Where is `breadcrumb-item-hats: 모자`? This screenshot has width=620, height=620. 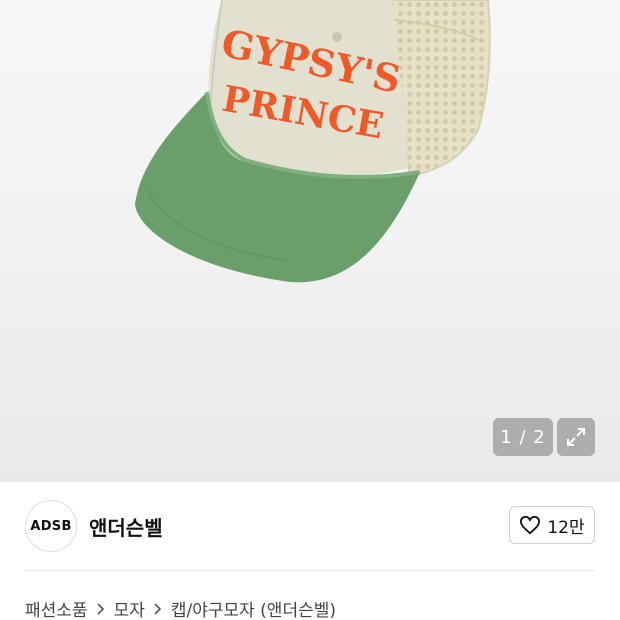 breadcrumb-item-hats: 모자 is located at coordinates (129, 608).